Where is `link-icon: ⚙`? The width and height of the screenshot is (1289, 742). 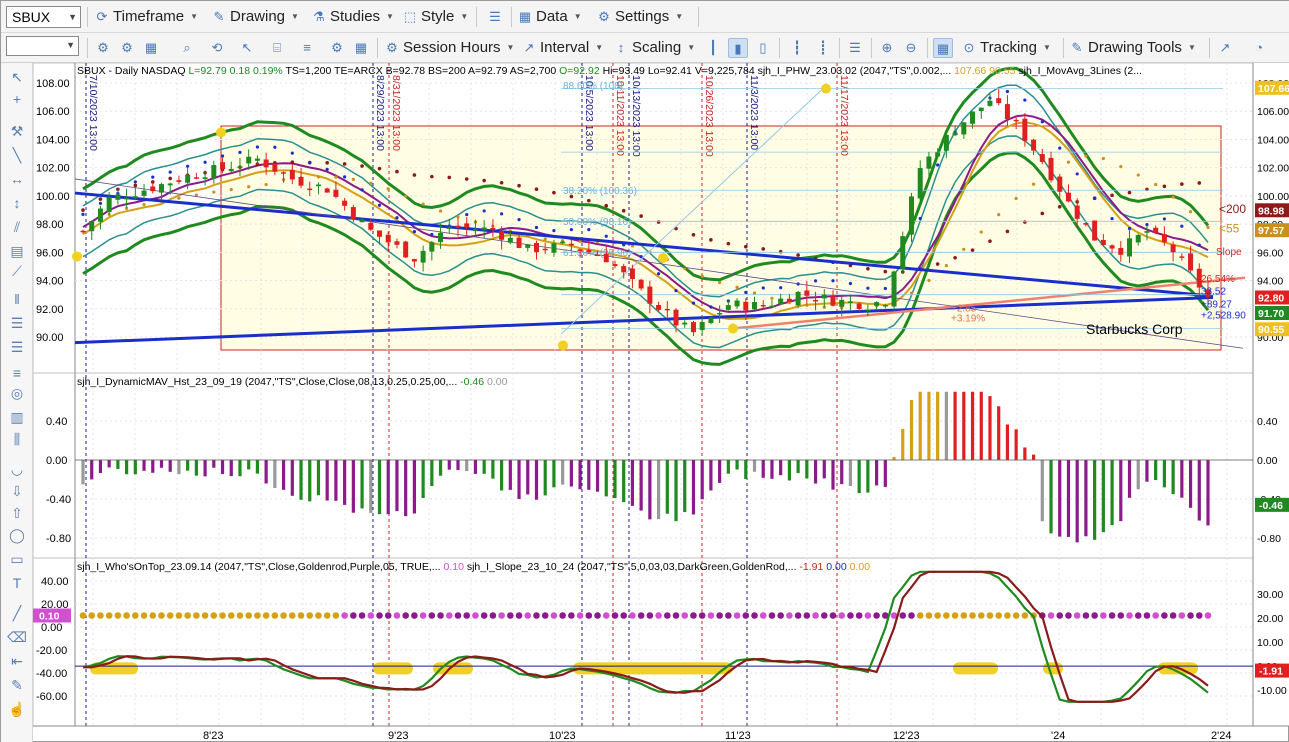 link-icon: ⚙ is located at coordinates (103, 48).